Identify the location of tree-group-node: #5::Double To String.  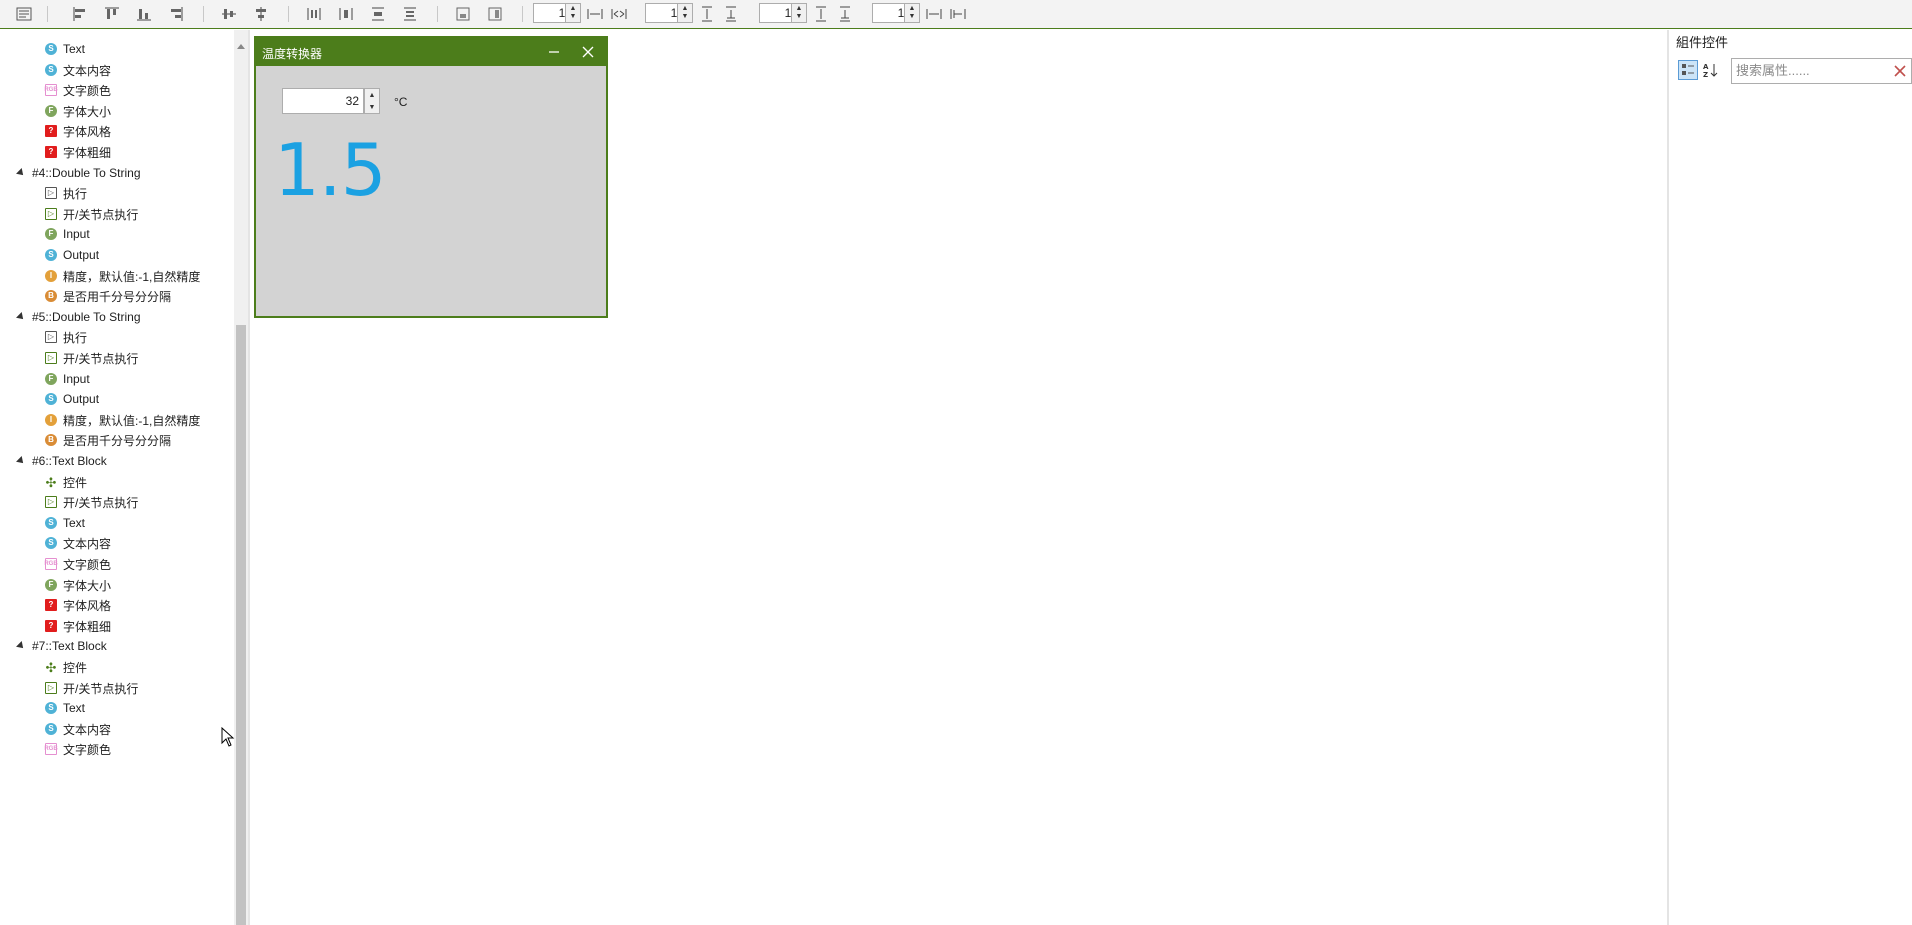
(117, 317).